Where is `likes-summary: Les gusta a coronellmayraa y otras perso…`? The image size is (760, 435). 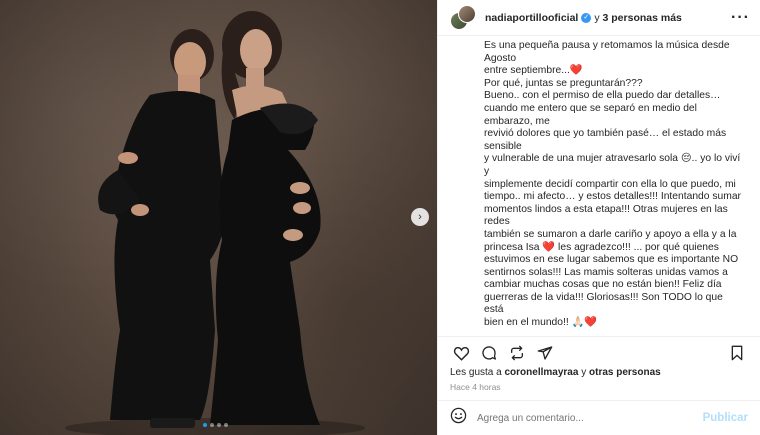 likes-summary: Les gusta a coronellmayraa y otras perso… is located at coordinates (555, 372).